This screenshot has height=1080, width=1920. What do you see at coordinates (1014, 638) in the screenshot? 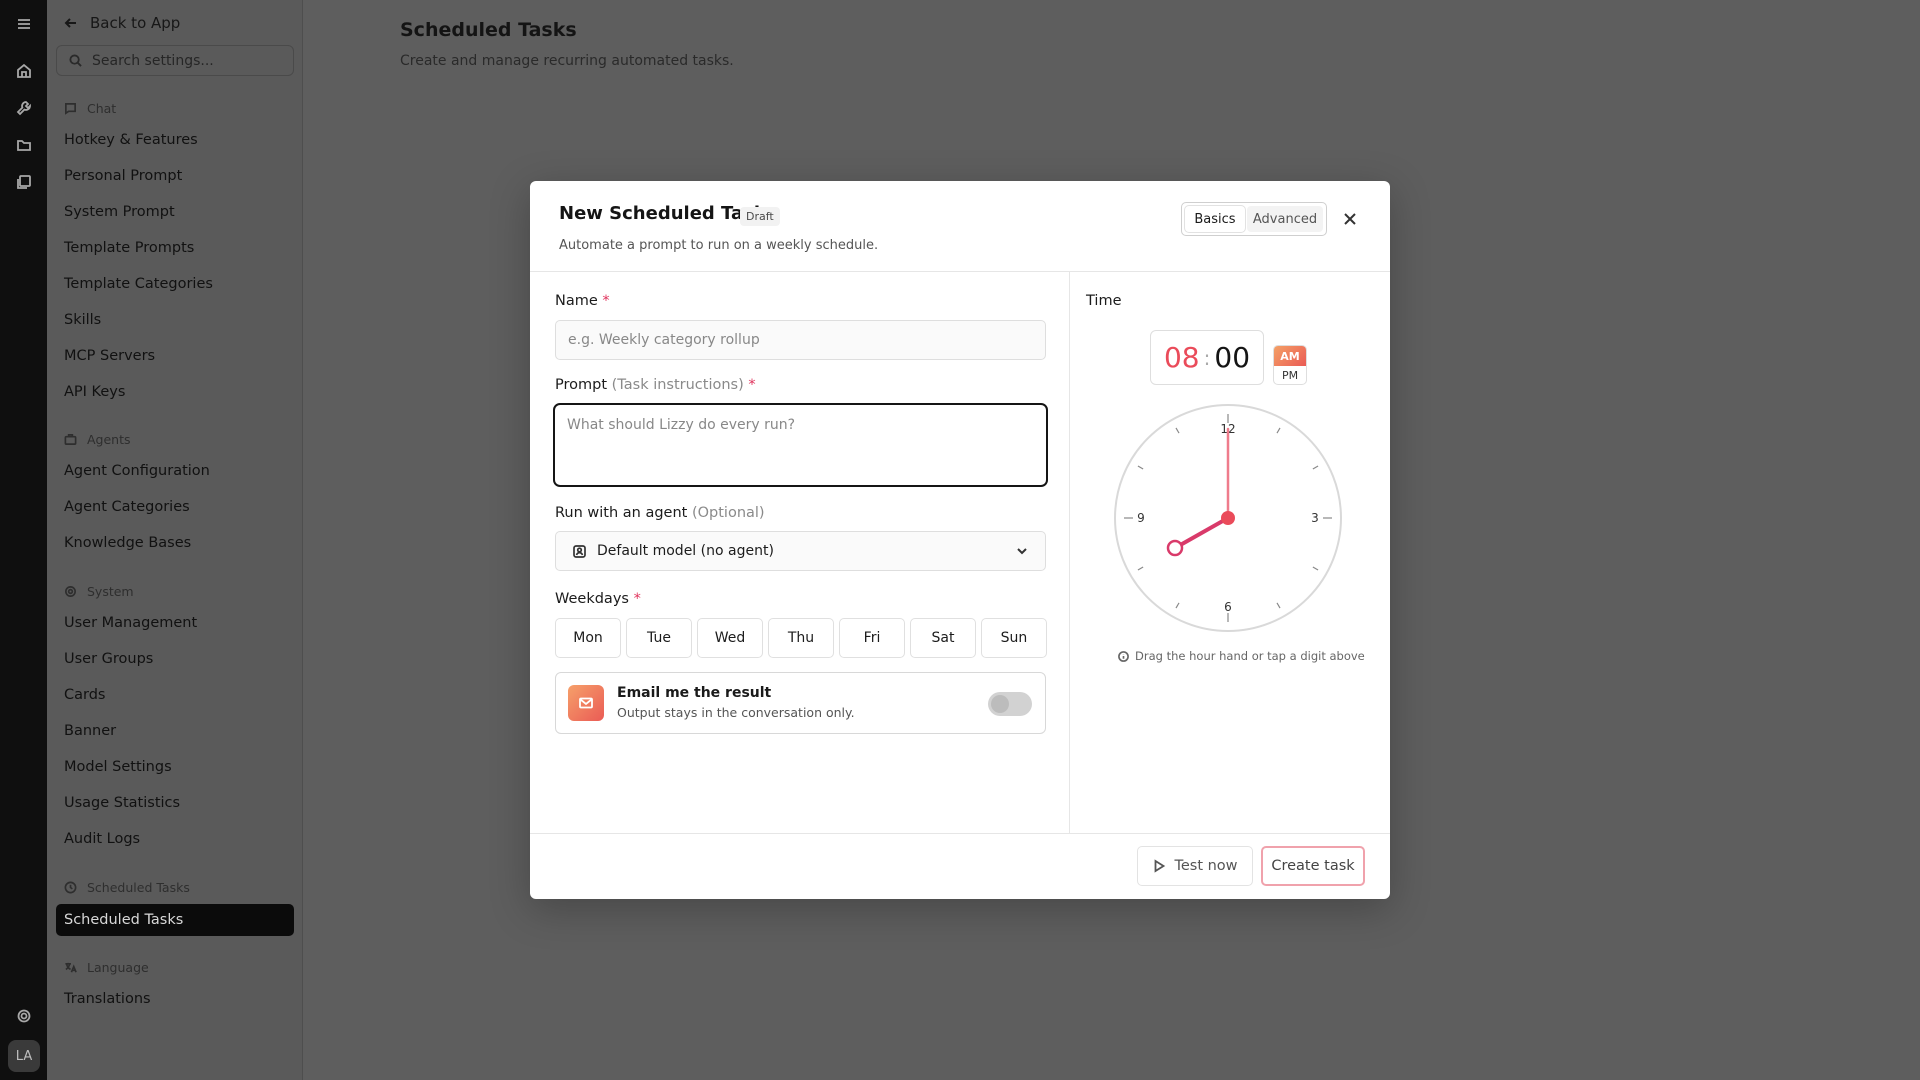
I see `weekday-sun: Sun` at bounding box center [1014, 638].